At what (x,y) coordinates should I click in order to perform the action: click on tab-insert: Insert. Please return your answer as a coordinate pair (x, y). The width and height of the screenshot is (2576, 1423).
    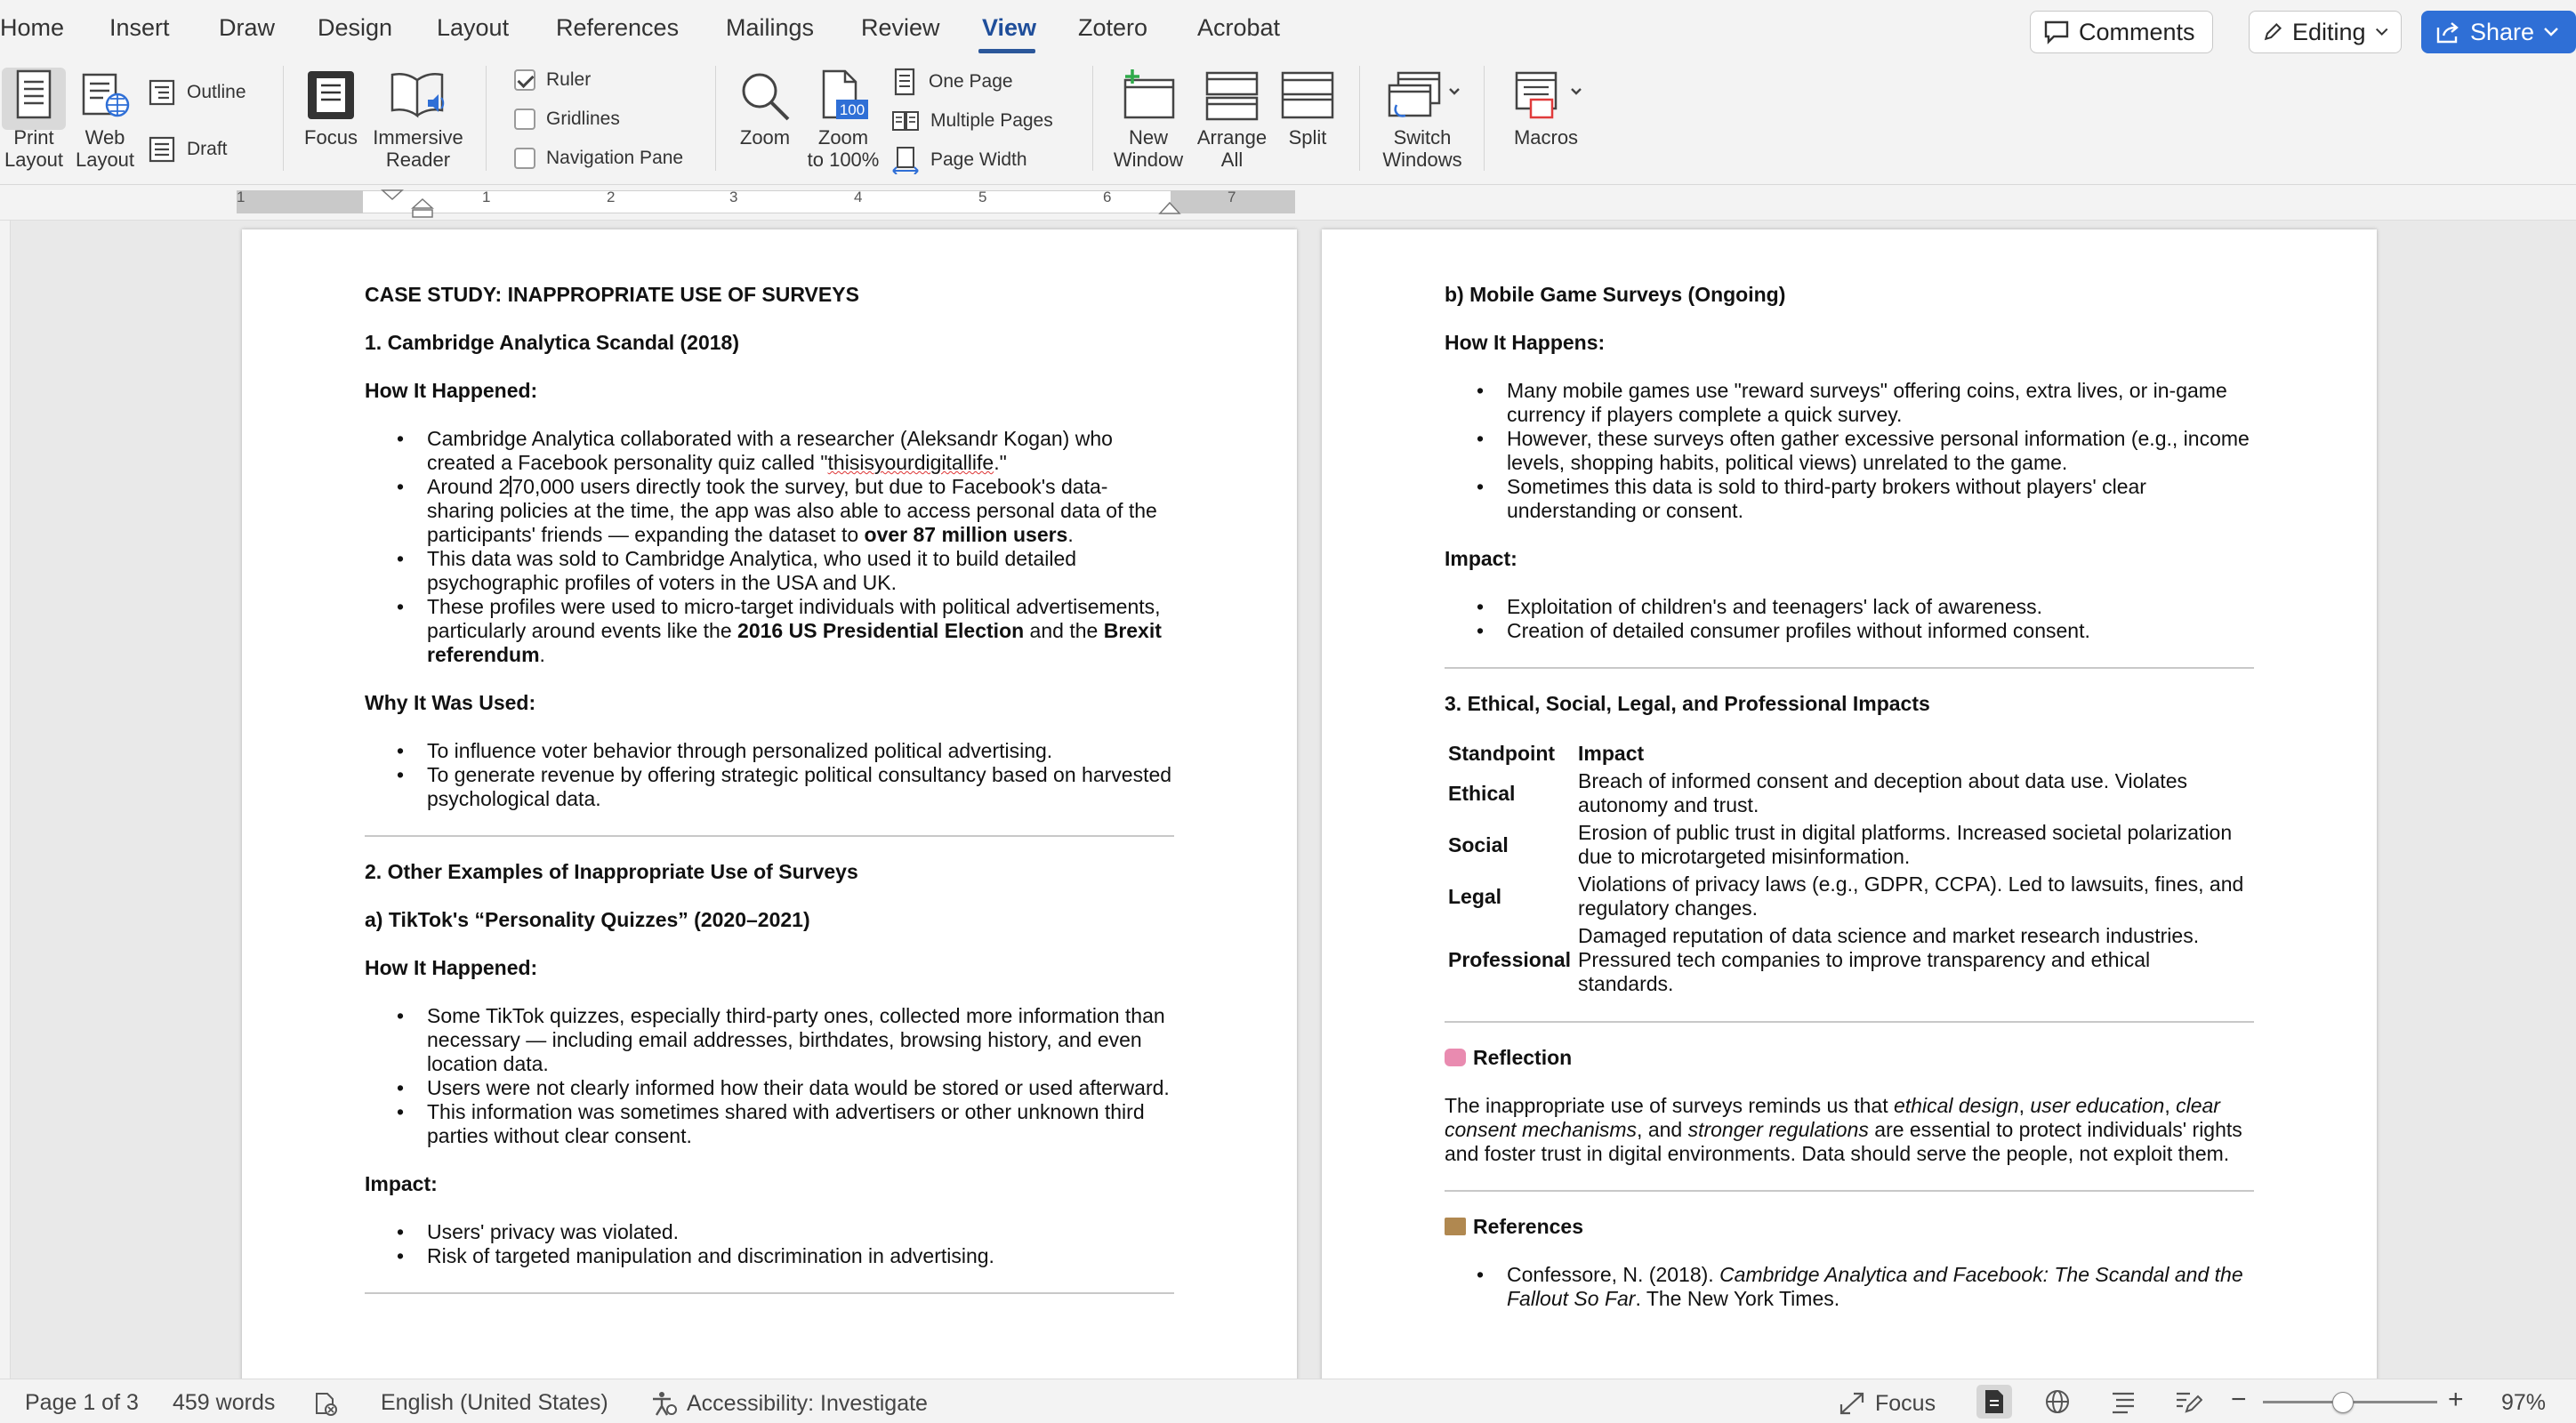
    Looking at the image, I should click on (139, 28).